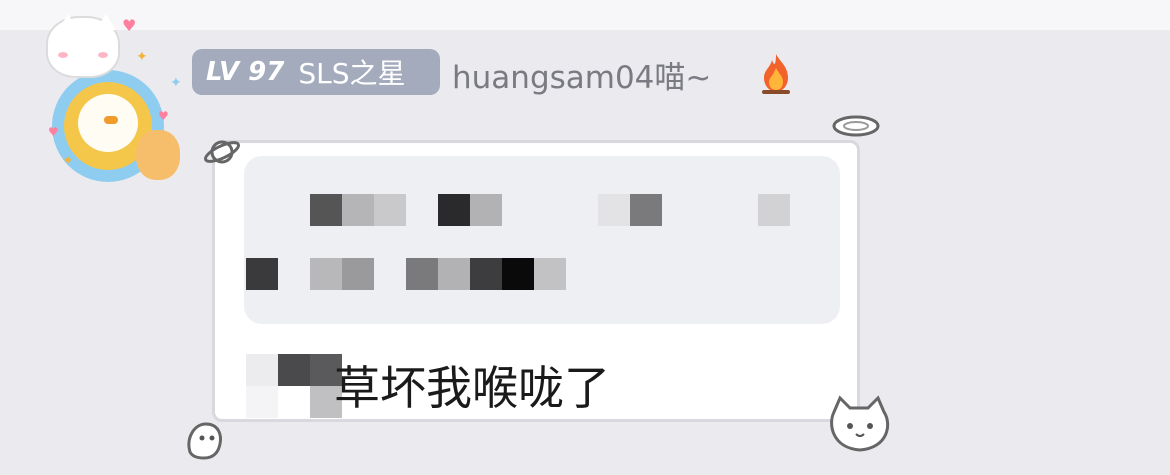 This screenshot has height=475, width=1170. I want to click on cat-ear-right, so click(106, 22).